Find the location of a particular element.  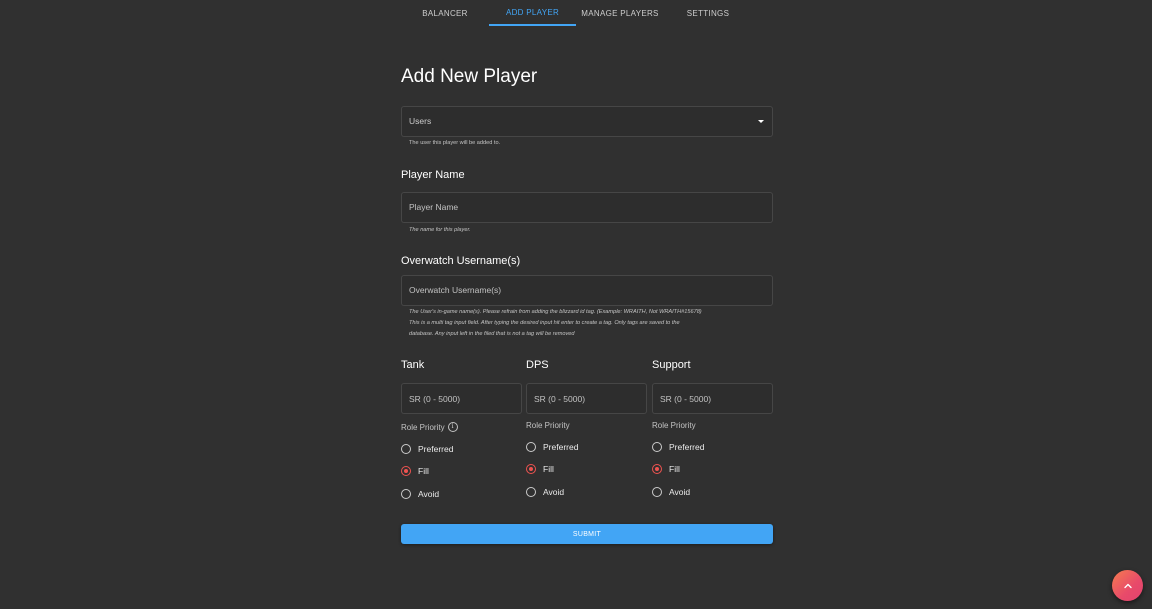

role-priority-label: Role Priority i is located at coordinates (429, 427).